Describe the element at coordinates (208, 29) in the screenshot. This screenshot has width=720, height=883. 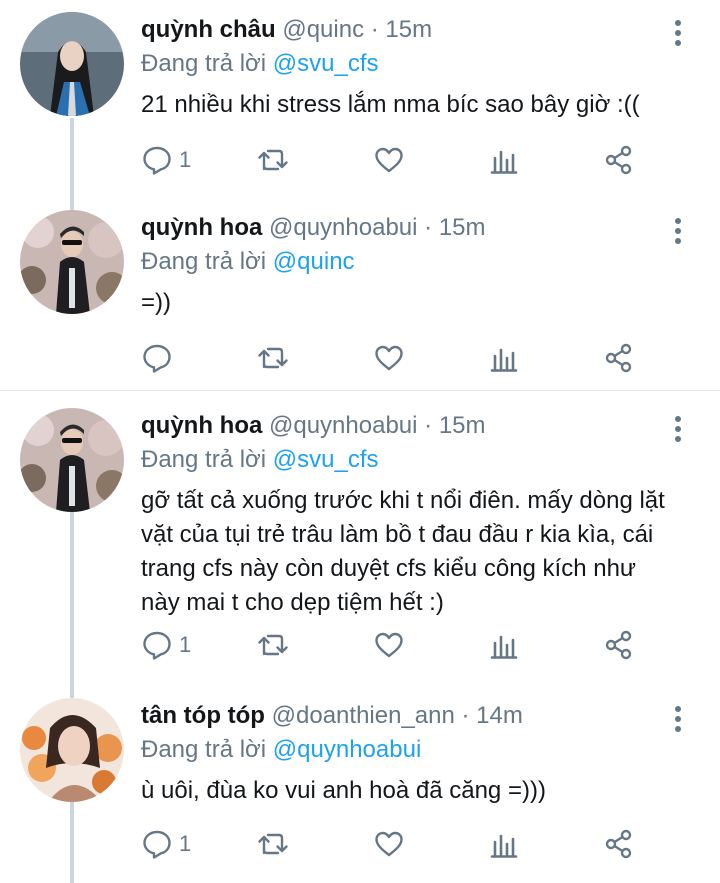
I see `display-name: quỳnh châu` at that location.